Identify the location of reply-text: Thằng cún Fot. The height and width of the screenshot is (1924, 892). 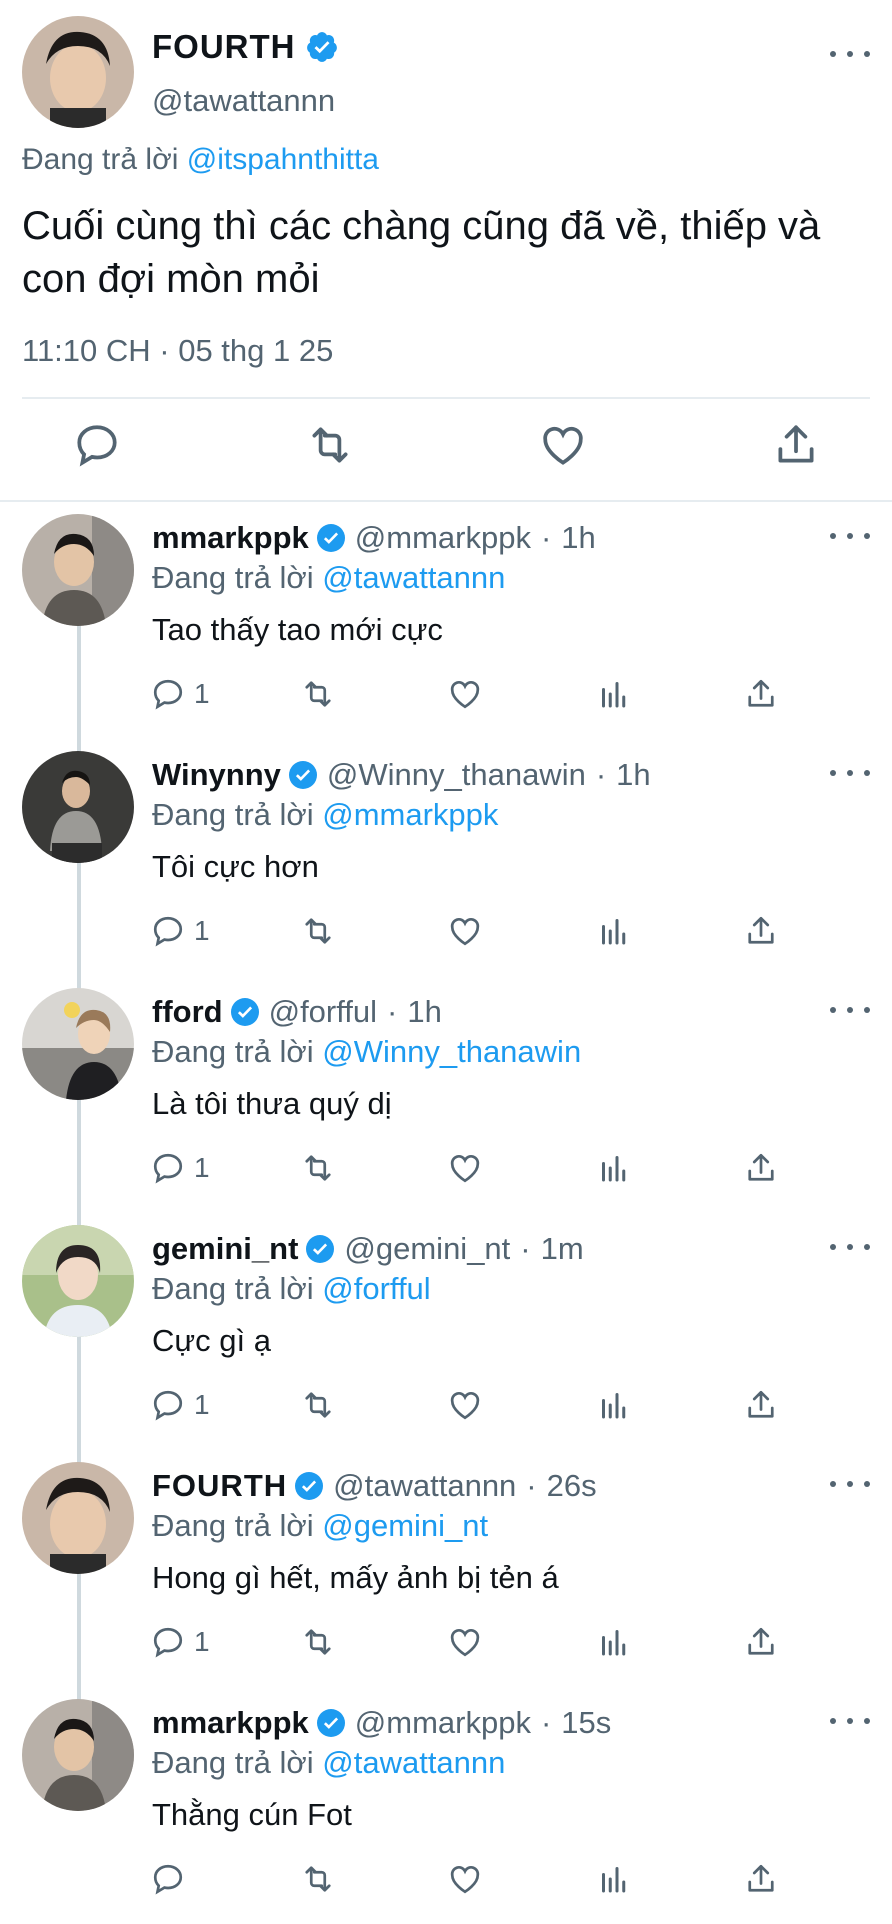
(252, 1814).